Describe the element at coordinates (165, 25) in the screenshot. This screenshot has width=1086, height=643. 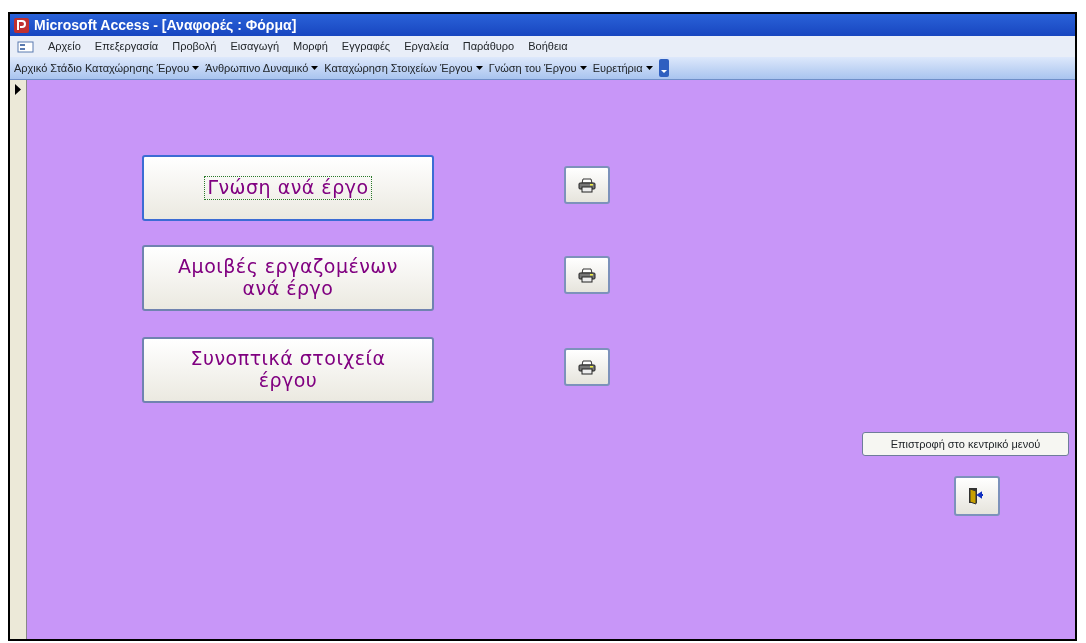
I see `window-title: Microsoft Access - [Αναφορές : Φόρμα]` at that location.